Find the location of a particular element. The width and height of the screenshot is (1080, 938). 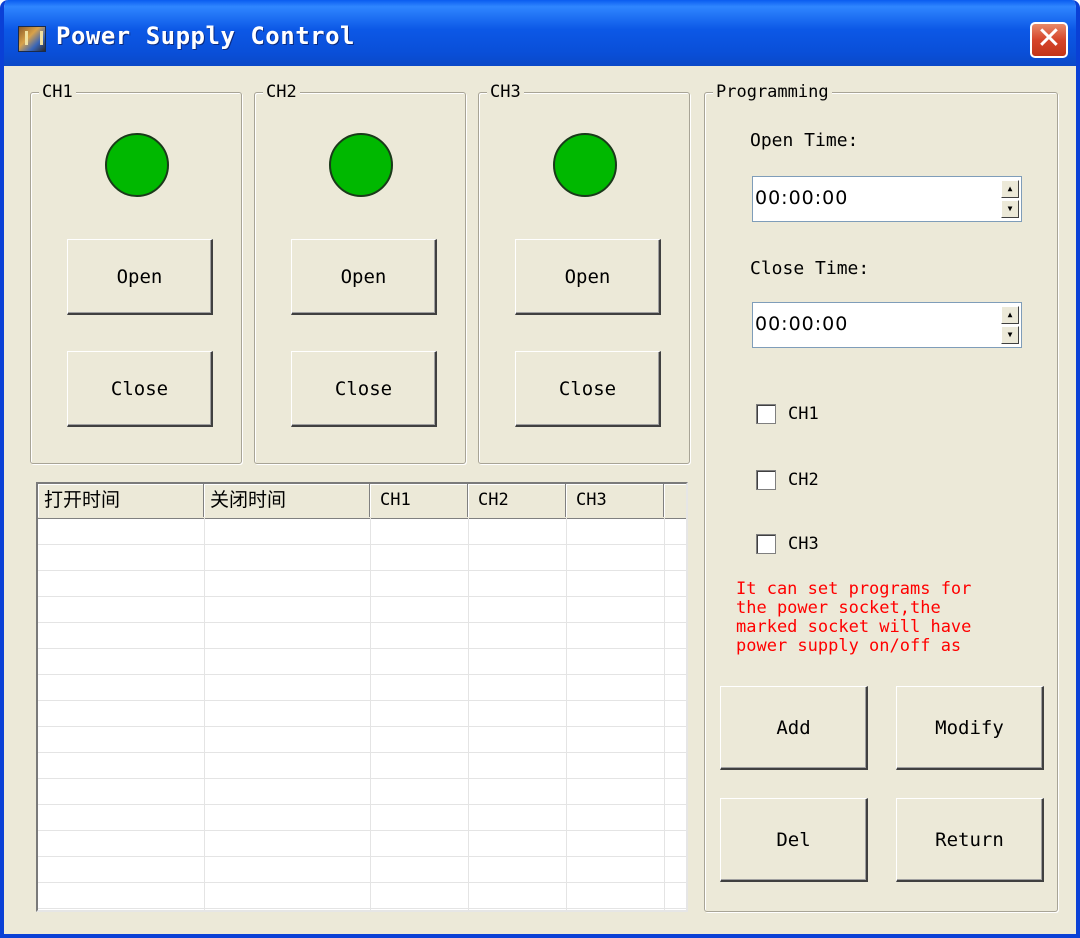

open-time-label: Open Time: is located at coordinates (804, 140).